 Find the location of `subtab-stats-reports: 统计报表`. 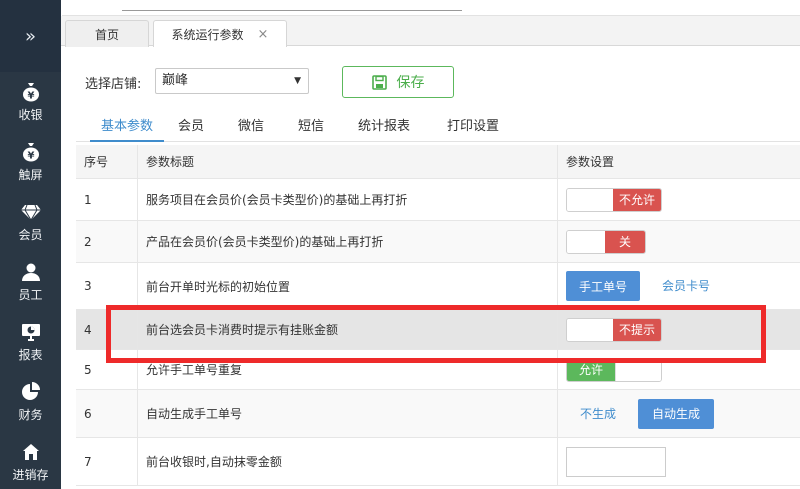

subtab-stats-reports: 统计报表 is located at coordinates (384, 128).